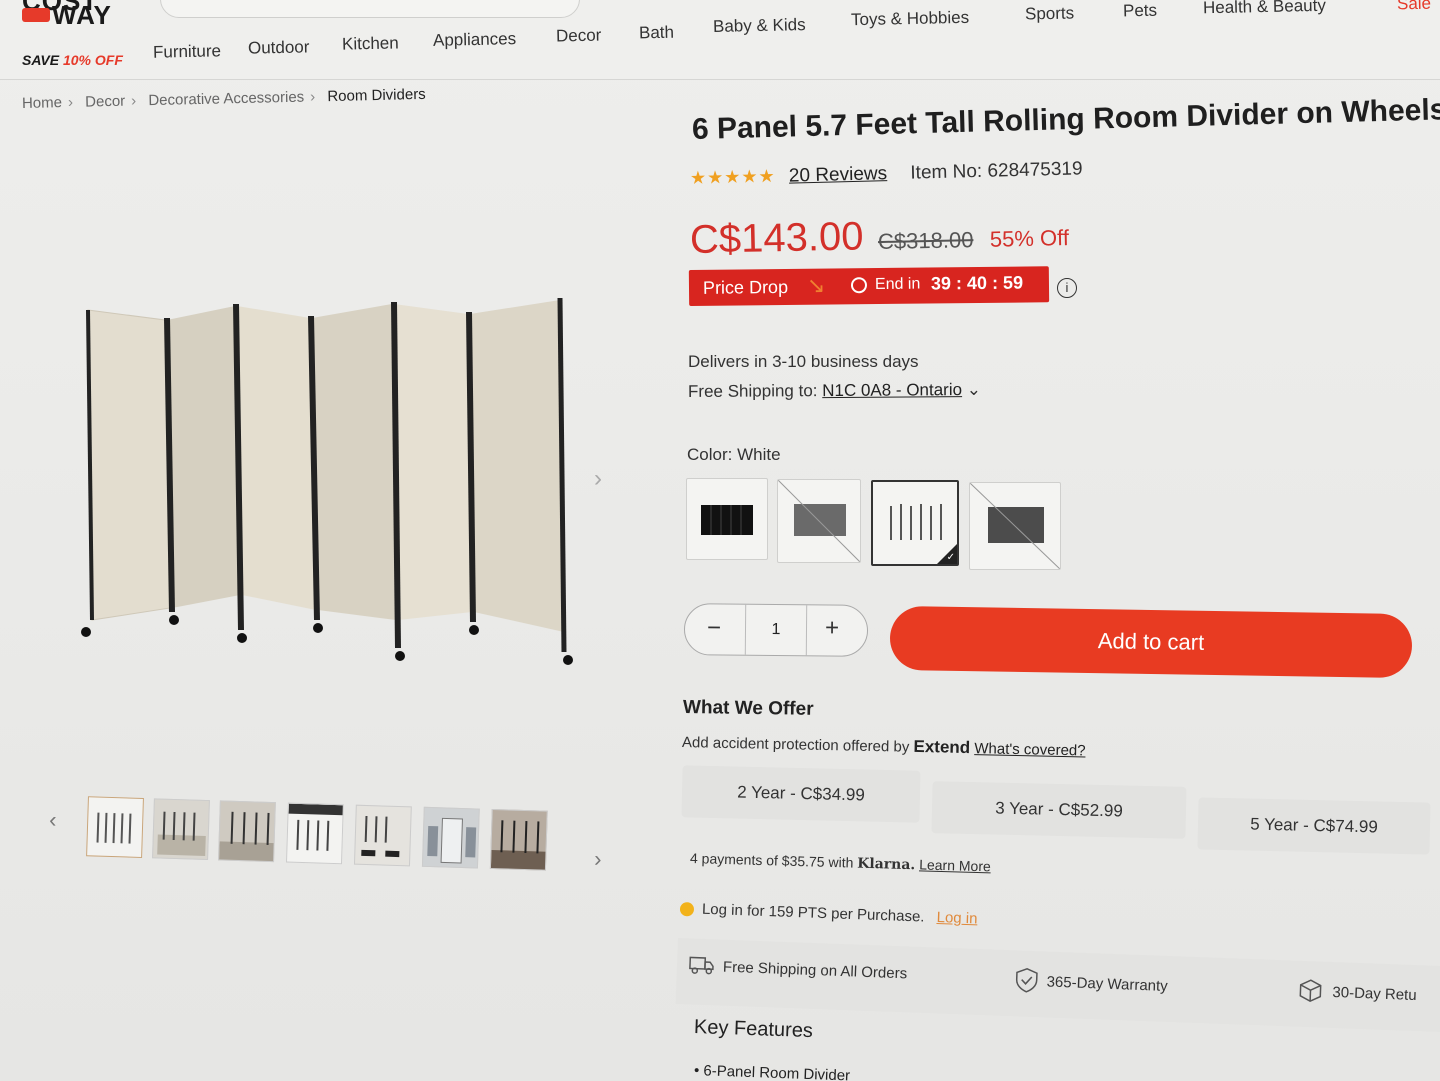 This screenshot has height=1081, width=1440. I want to click on clock-icon, so click(859, 285).